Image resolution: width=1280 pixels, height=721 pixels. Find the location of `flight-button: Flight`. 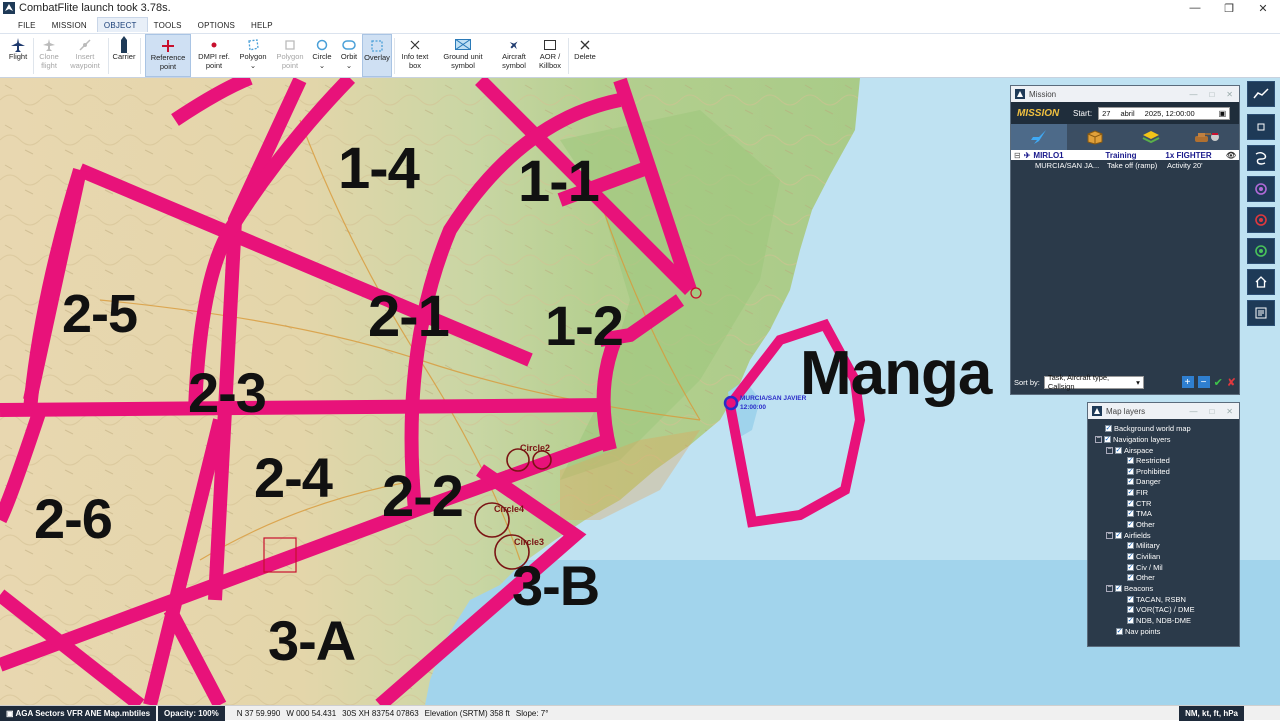

flight-button: Flight is located at coordinates (18, 55).